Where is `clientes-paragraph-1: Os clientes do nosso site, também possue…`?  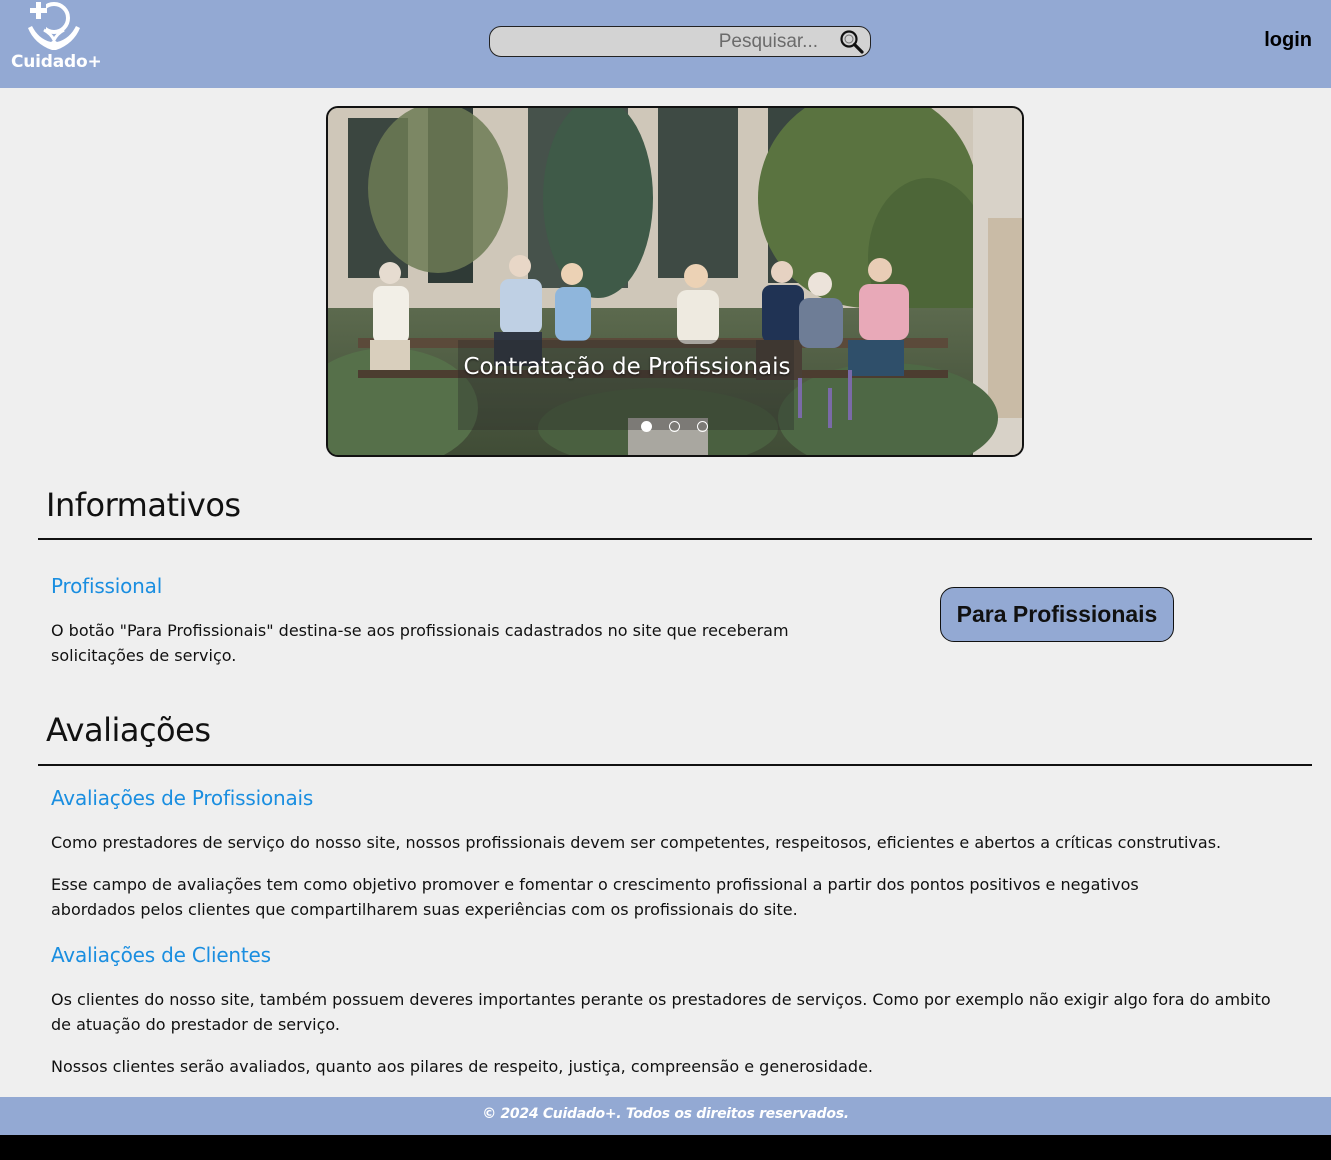
clientes-paragraph-1: Os clientes do nosso site, também possue… is located at coordinates (661, 1012).